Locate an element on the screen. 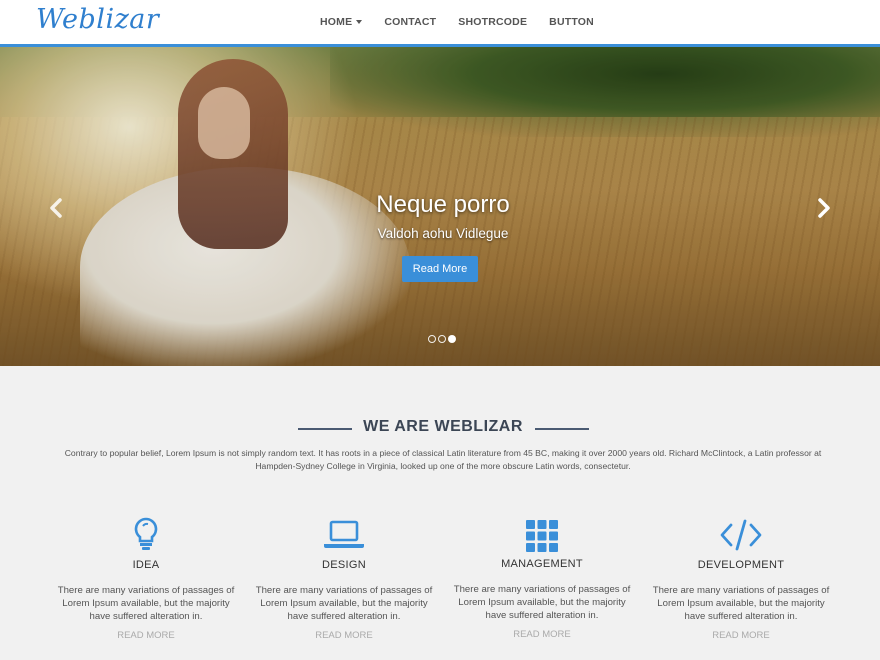  chevron-left-icon is located at coordinates (56, 208).